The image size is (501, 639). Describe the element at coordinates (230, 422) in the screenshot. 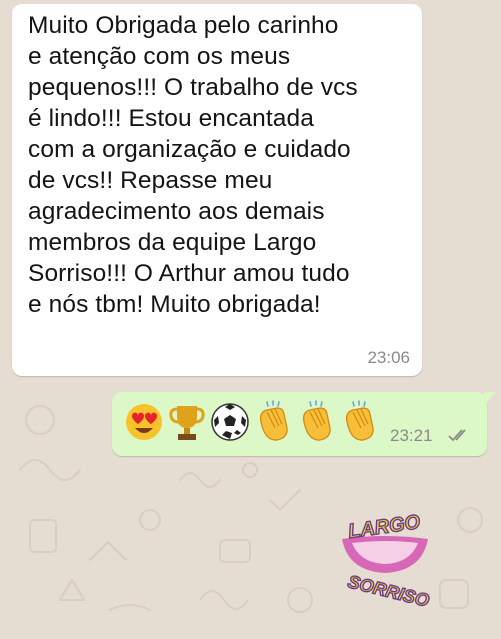

I see `soccer-ball-emoji` at that location.